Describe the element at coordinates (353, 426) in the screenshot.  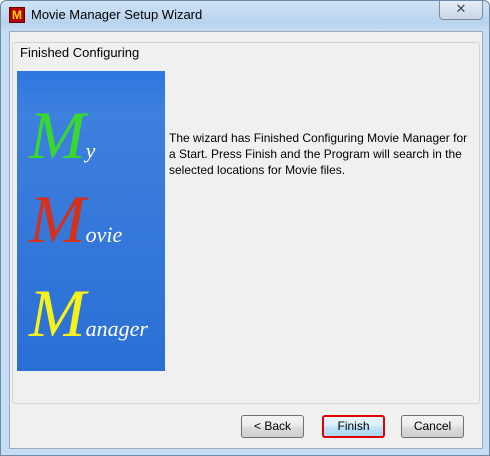
I see `finish-button: Finish` at that location.